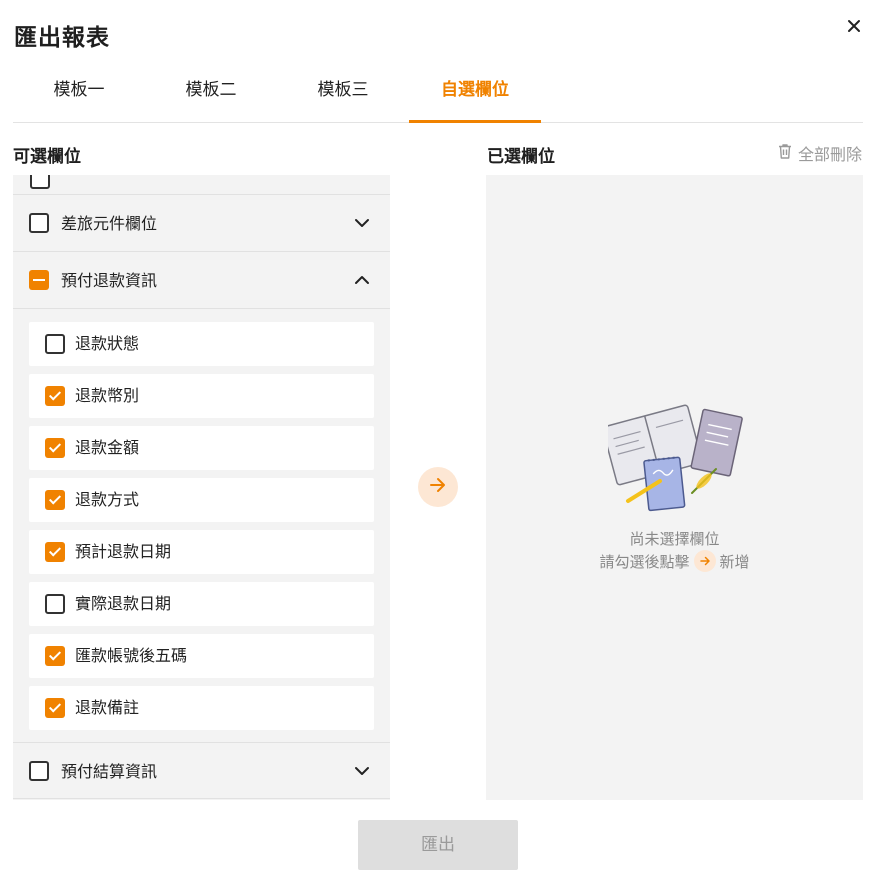 The width and height of the screenshot is (887, 879). Describe the element at coordinates (201, 552) in the screenshot. I see `field-item: 預計退款日期` at that location.